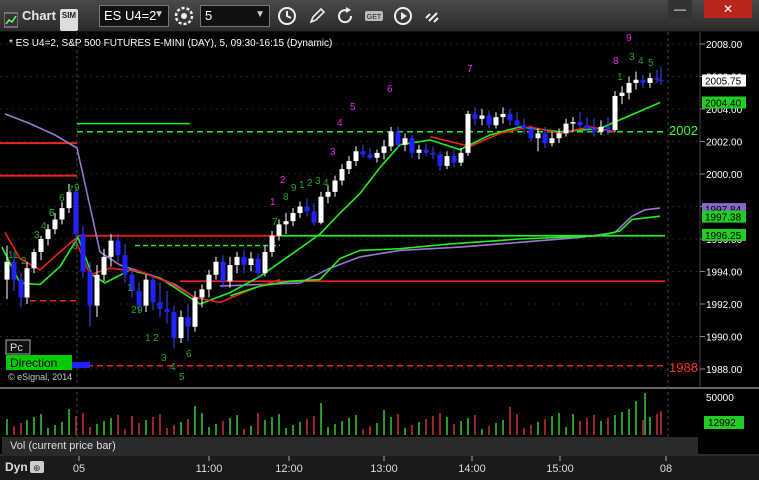  What do you see at coordinates (651, 63) in the screenshot?
I see `count-green: 5` at bounding box center [651, 63].